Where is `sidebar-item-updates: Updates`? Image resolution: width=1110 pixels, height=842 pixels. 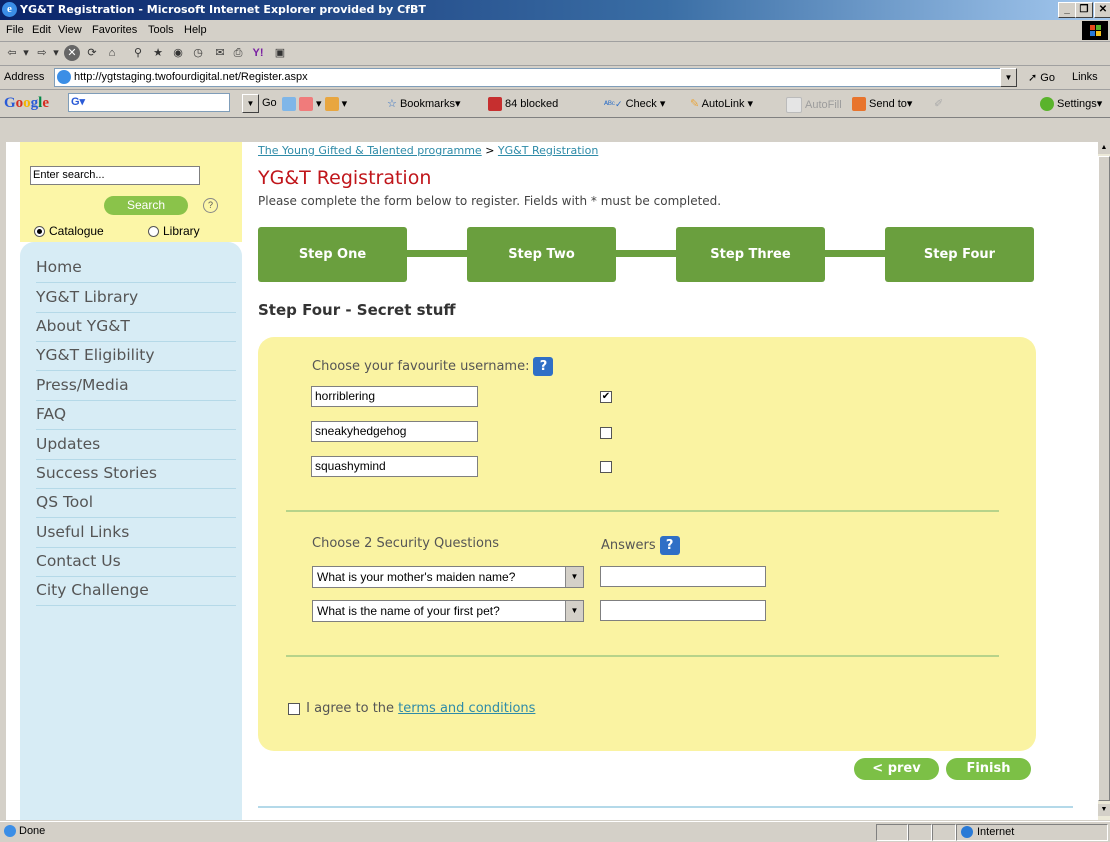 sidebar-item-updates: Updates is located at coordinates (136, 445).